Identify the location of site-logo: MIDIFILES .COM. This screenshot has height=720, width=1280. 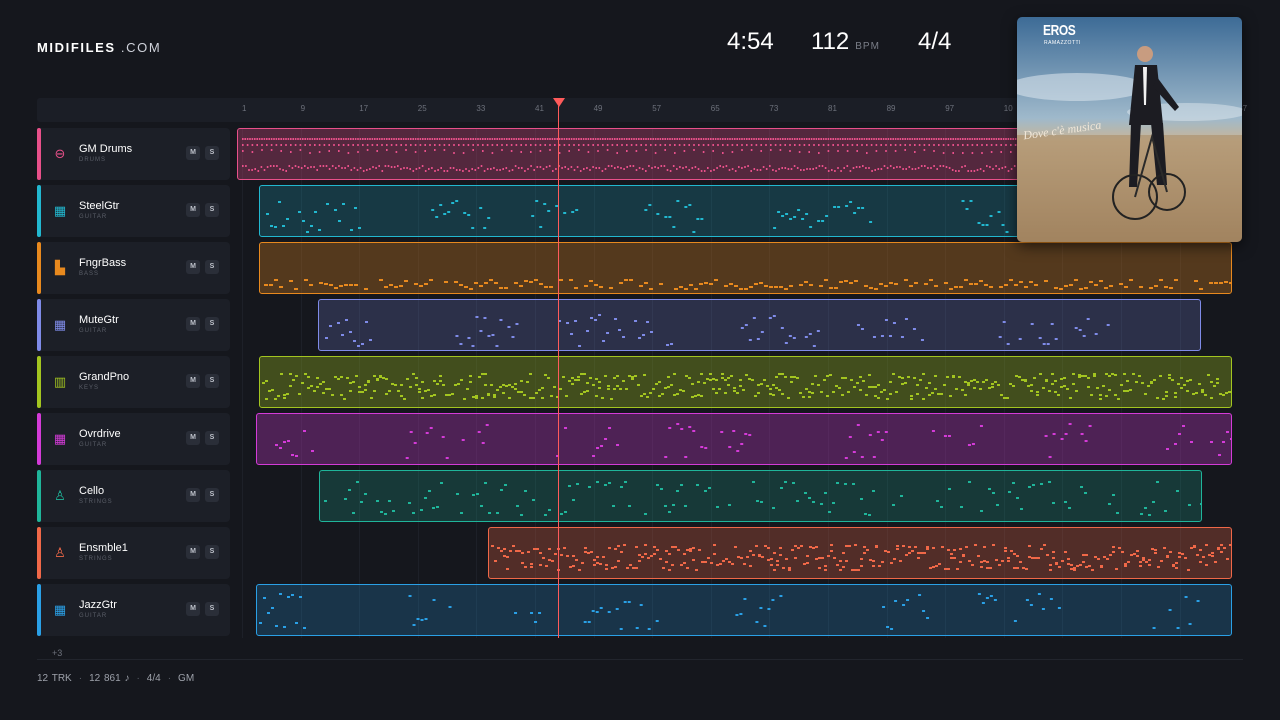
(99, 47).